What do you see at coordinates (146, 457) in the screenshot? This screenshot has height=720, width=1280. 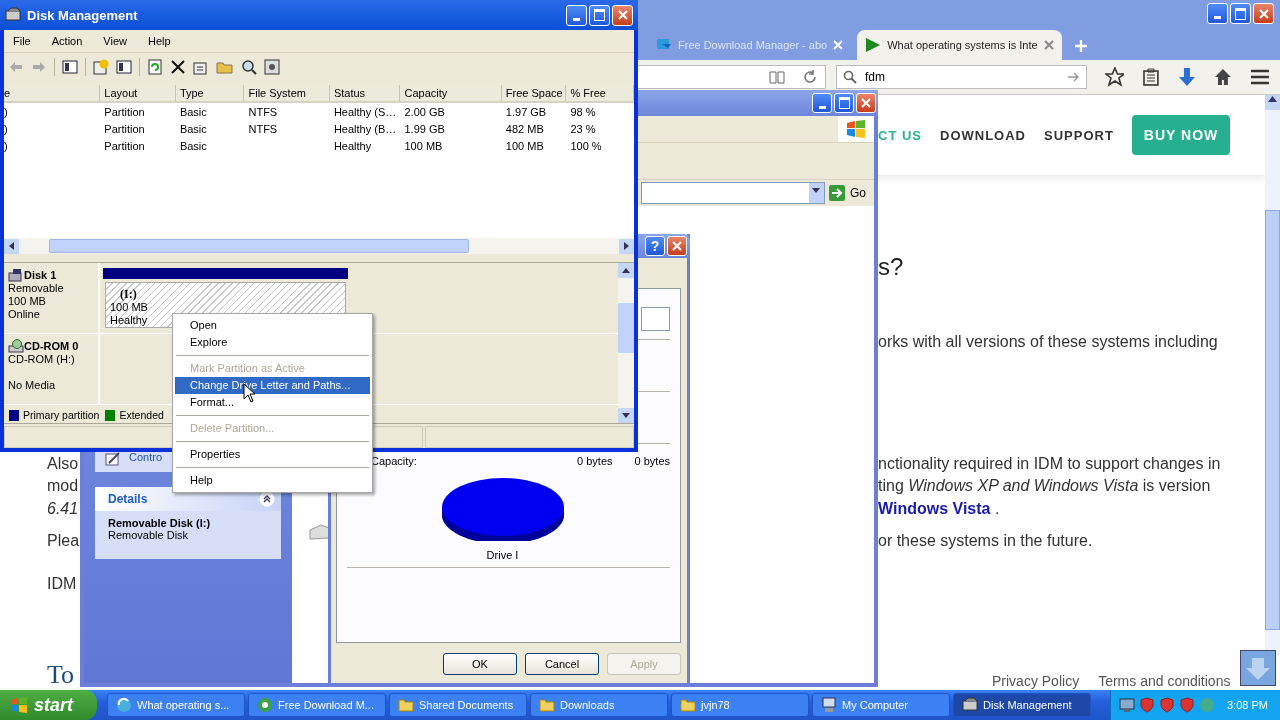 I see `task-link: Contro` at bounding box center [146, 457].